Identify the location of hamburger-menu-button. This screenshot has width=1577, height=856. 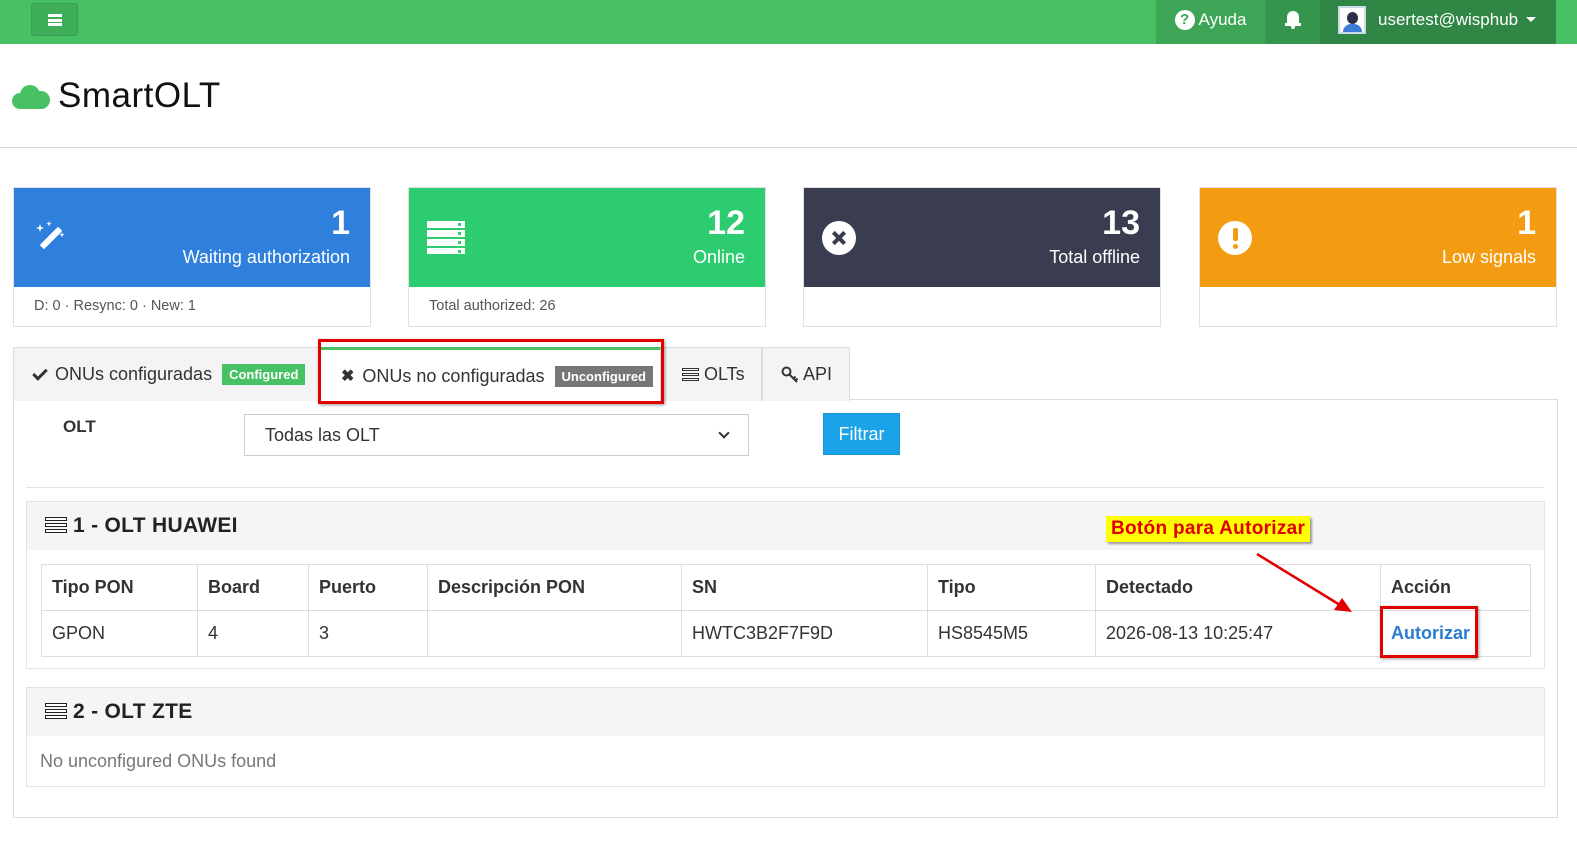
(54, 19).